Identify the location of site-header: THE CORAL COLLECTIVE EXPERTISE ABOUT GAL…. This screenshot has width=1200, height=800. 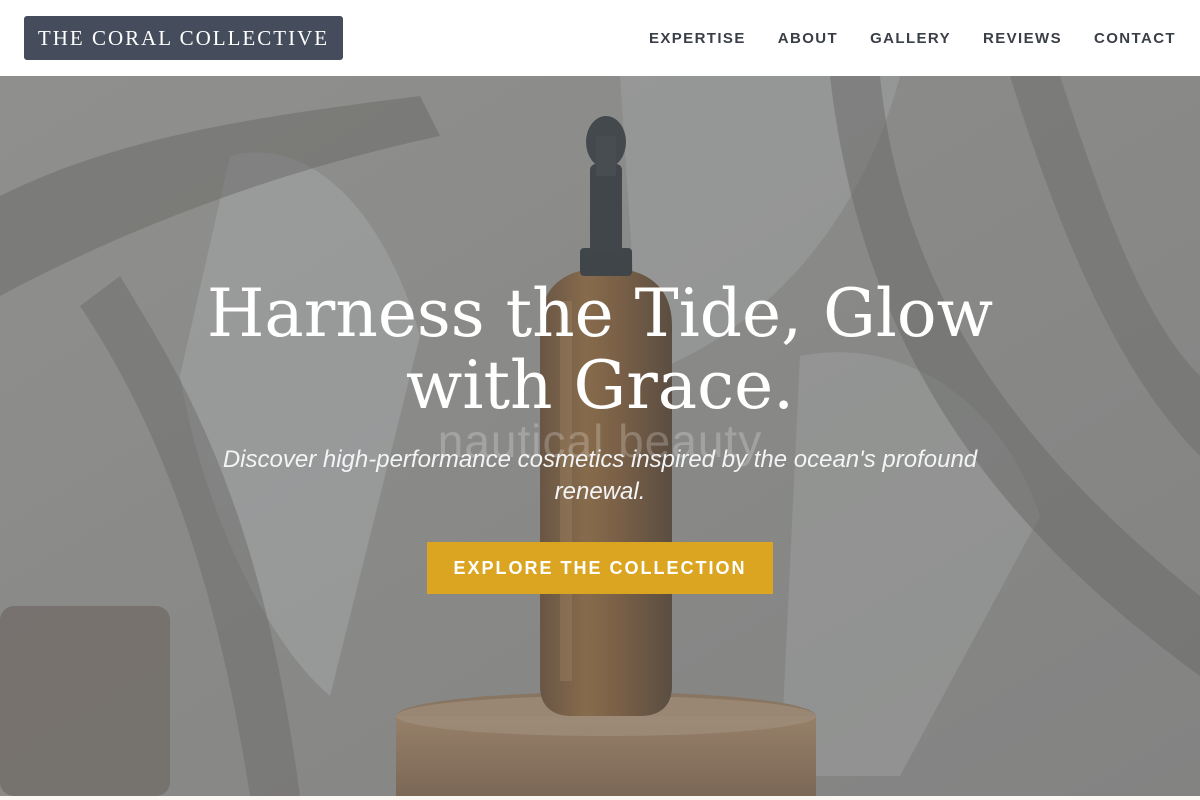
(600, 38).